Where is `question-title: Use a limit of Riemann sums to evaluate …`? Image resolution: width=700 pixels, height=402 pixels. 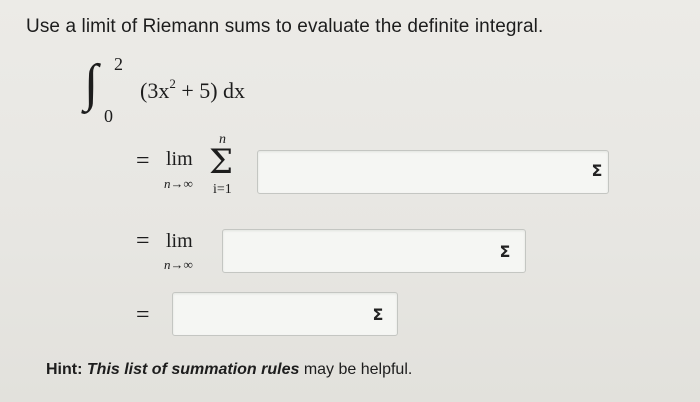
question-title: Use a limit of Riemann sums to evaluate … is located at coordinates (285, 26).